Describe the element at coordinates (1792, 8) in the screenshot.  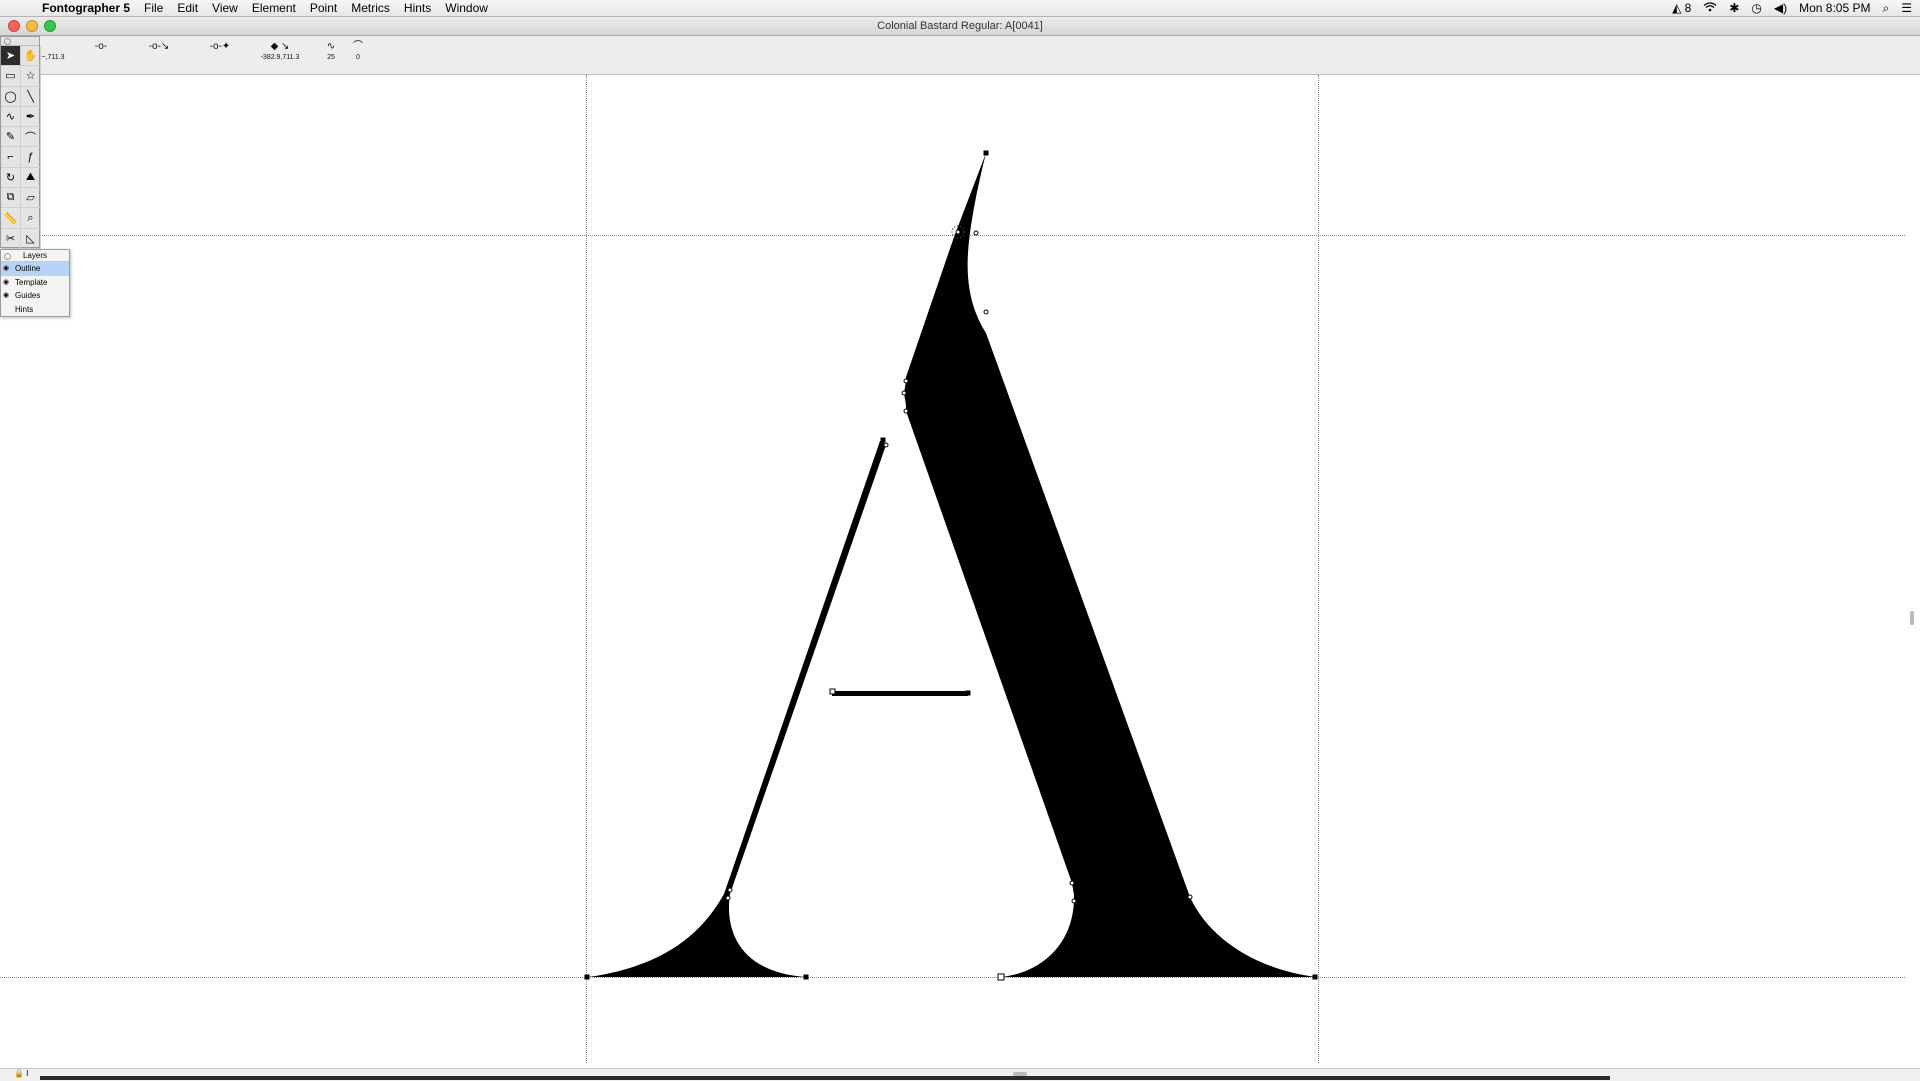
I see `status-area: ◭ 8 ✱ ◷ ◀) Mon 8:05 PM ⌕ ☰` at that location.